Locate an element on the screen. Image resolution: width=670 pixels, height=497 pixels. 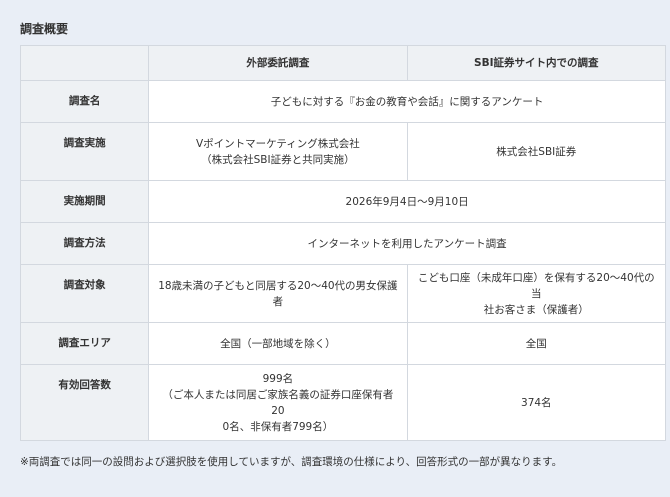
header-empty is located at coordinates (84, 63).